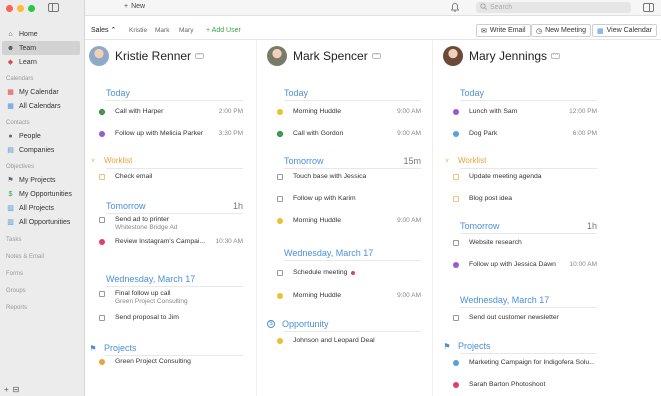  I want to click on minimize-window-button, so click(20, 8).